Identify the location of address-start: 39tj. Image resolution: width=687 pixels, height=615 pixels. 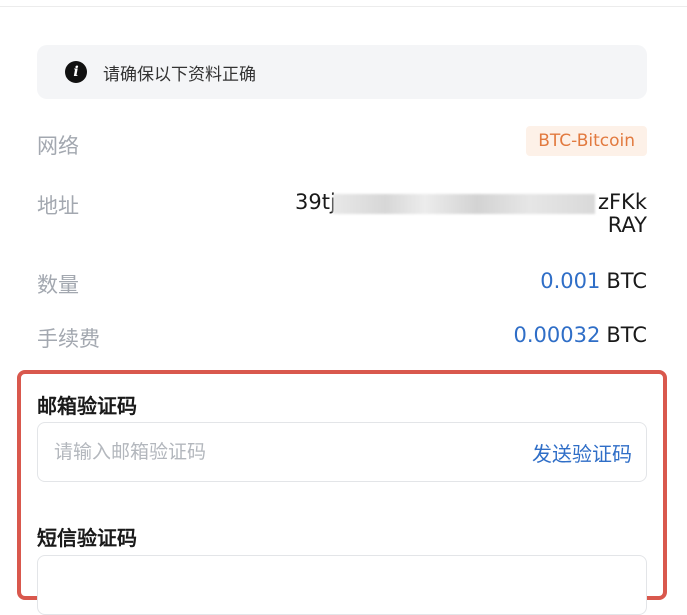
(315, 202).